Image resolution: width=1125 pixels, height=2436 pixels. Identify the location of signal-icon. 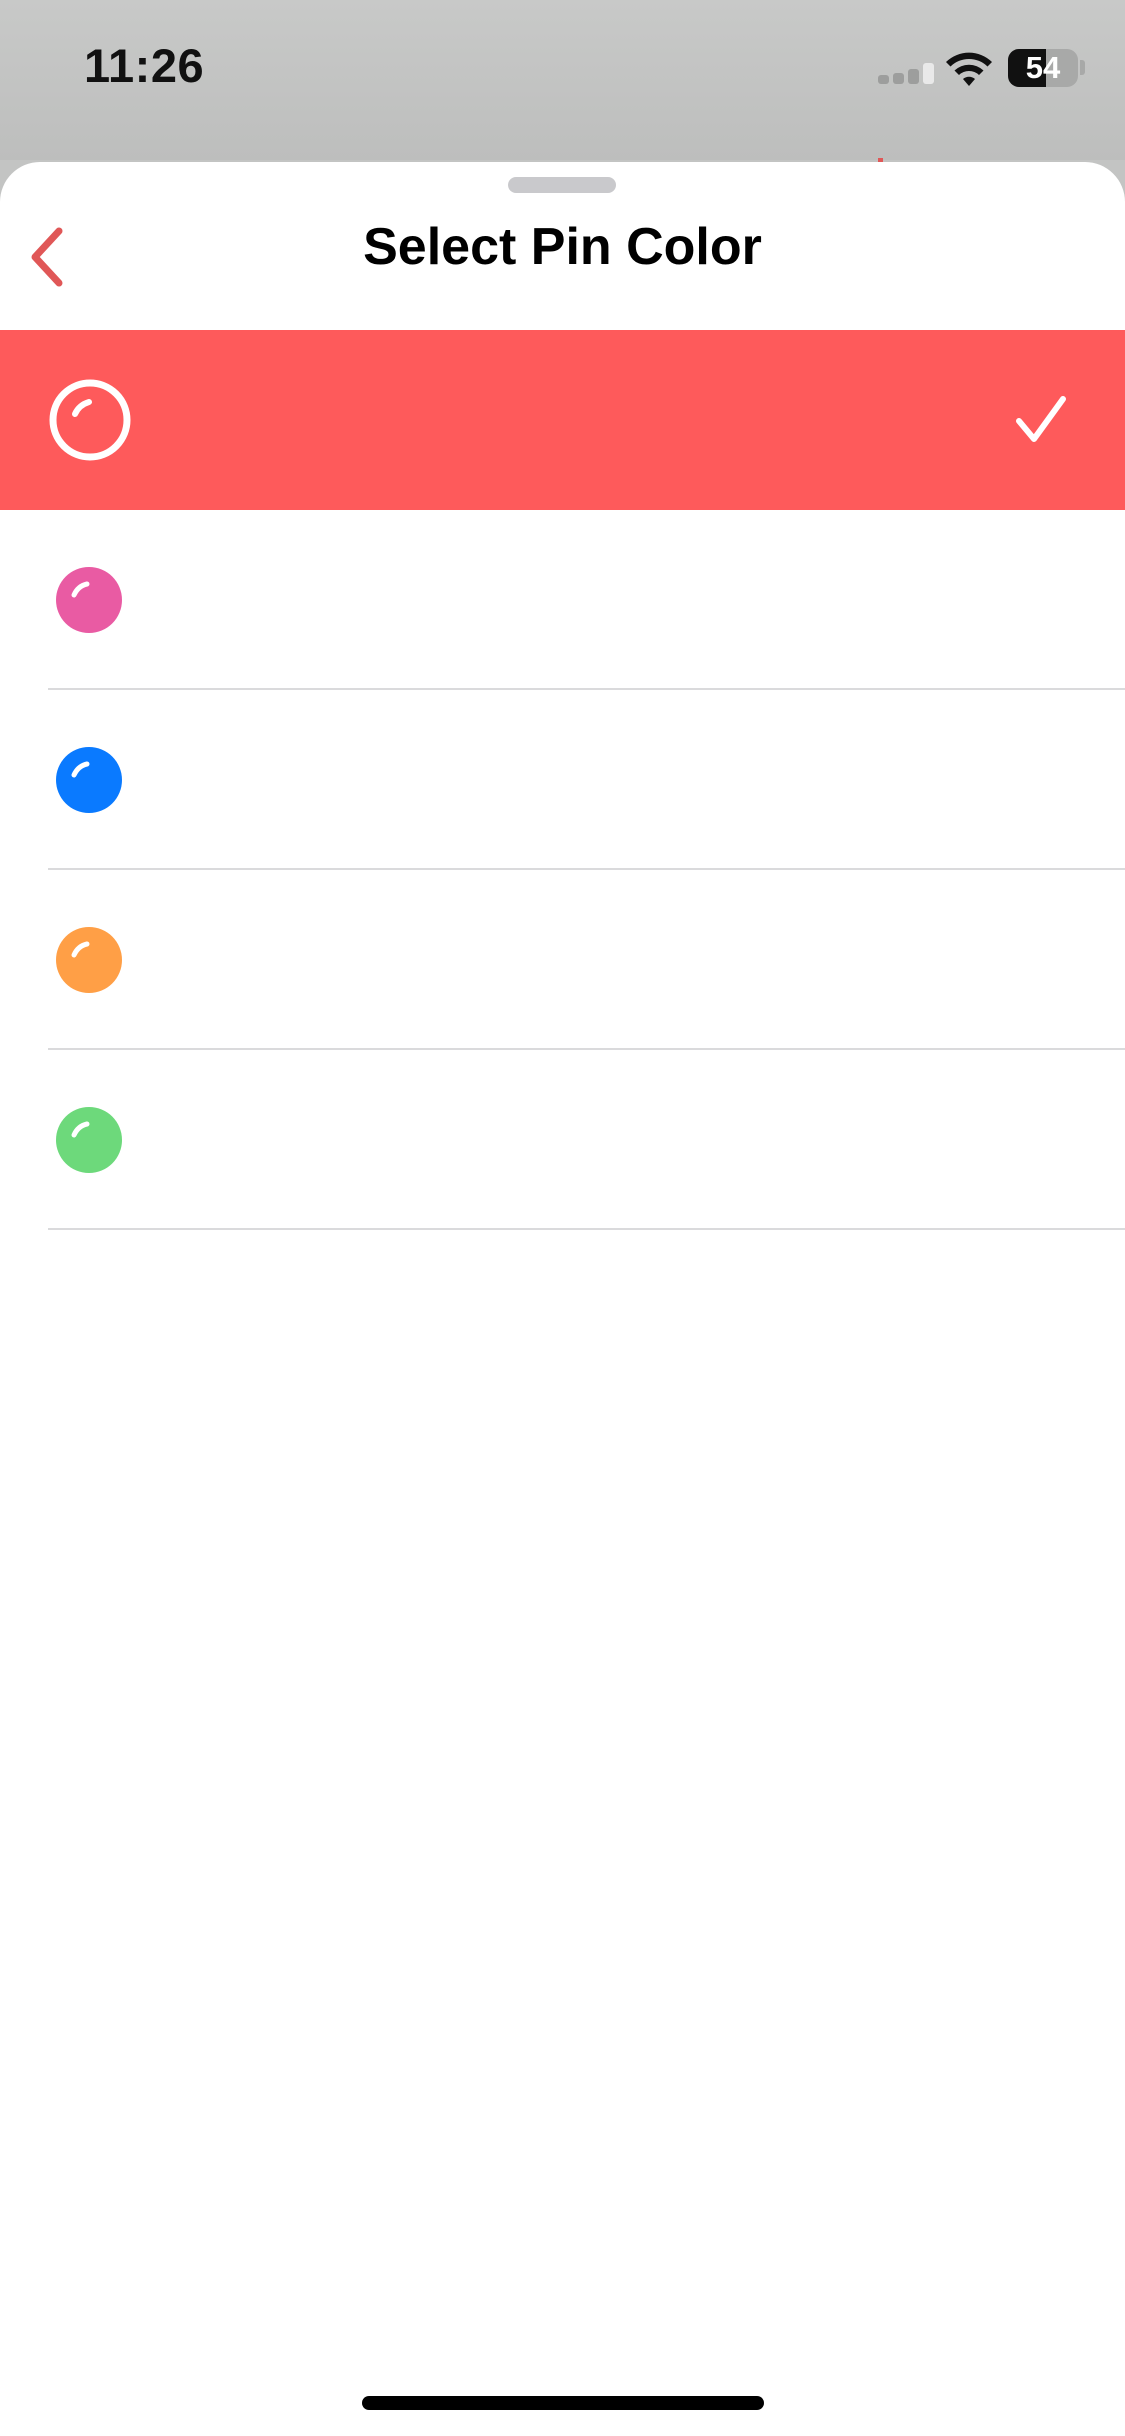
(906, 73).